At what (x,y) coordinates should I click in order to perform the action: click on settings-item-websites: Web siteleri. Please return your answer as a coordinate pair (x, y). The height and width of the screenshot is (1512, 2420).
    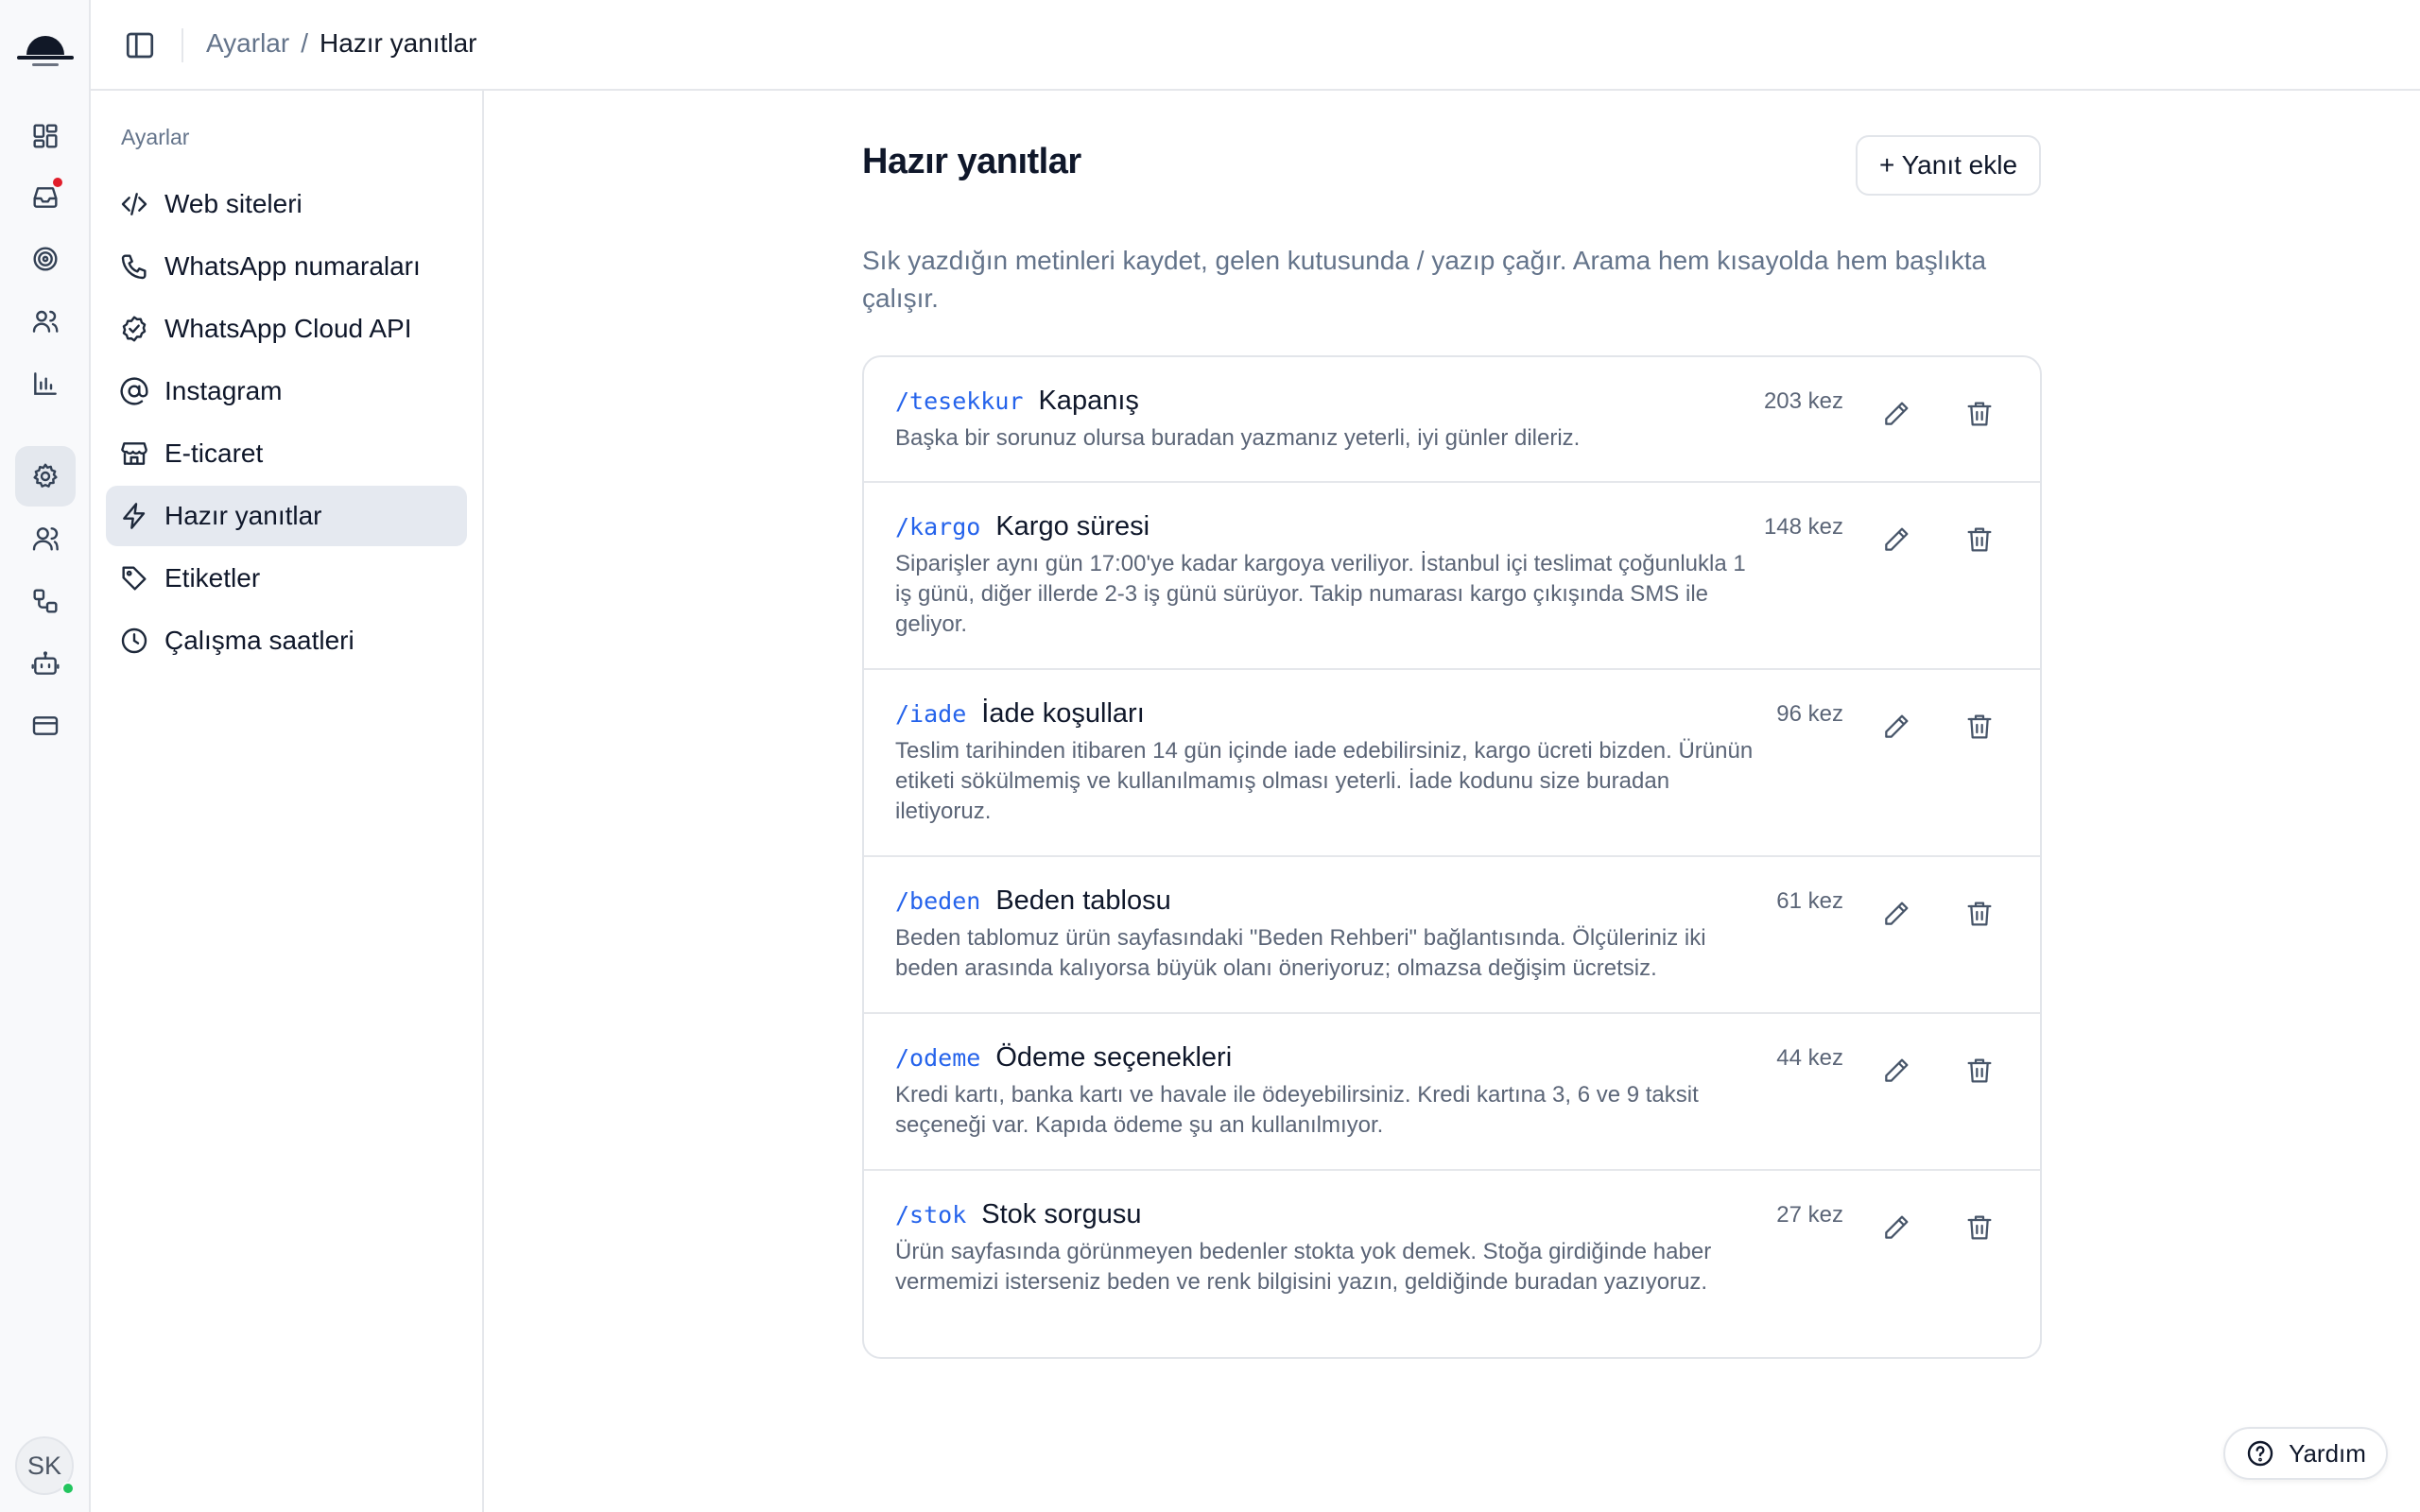
    Looking at the image, I should click on (286, 204).